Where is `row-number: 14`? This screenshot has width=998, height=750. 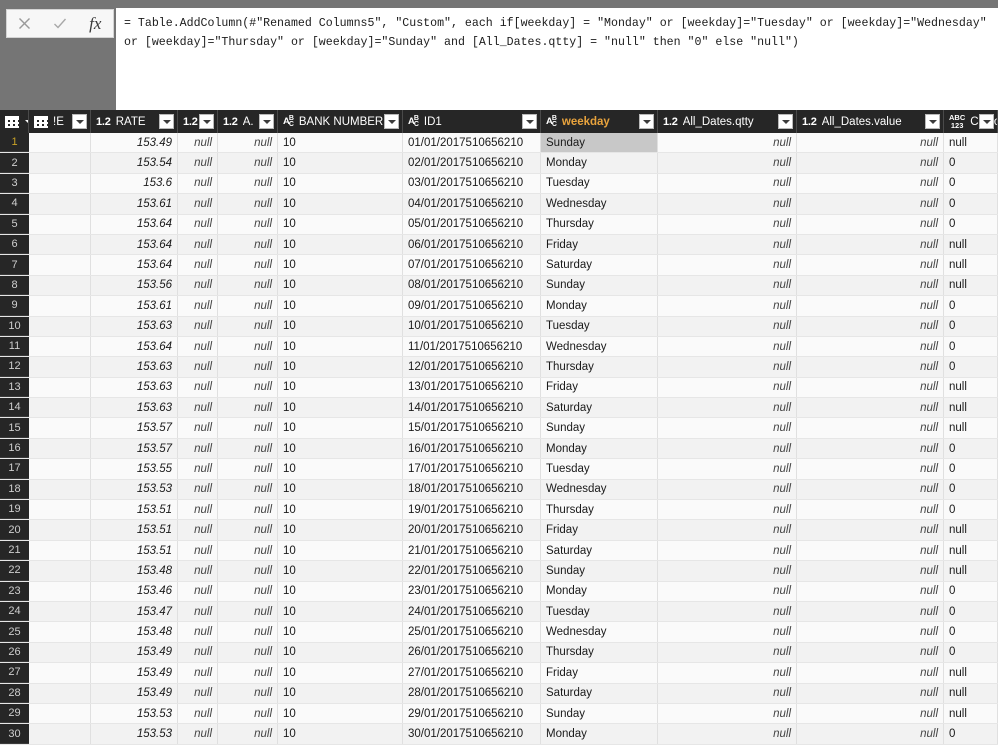
row-number: 14 is located at coordinates (14, 408).